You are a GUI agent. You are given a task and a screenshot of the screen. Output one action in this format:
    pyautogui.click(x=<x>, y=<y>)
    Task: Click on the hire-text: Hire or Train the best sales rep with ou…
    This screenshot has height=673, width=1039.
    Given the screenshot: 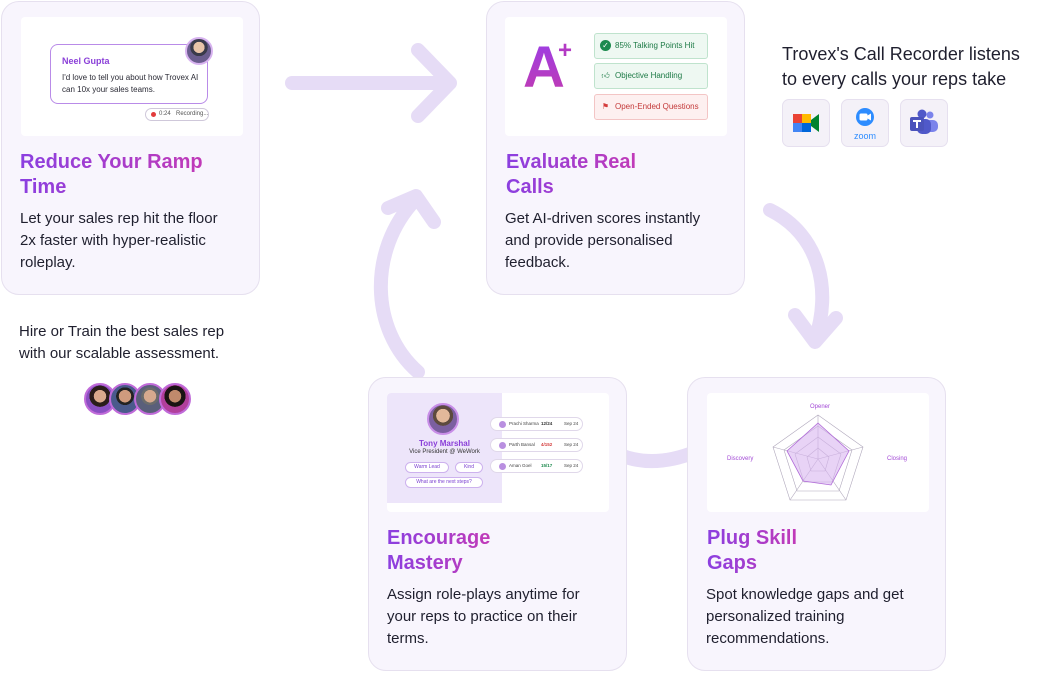 What is the action you would take?
    pyautogui.click(x=144, y=343)
    